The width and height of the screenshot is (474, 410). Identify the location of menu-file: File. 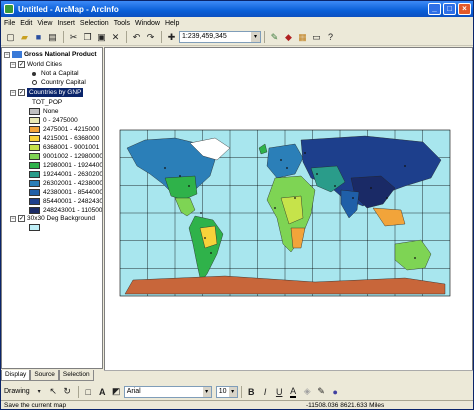
(9, 23).